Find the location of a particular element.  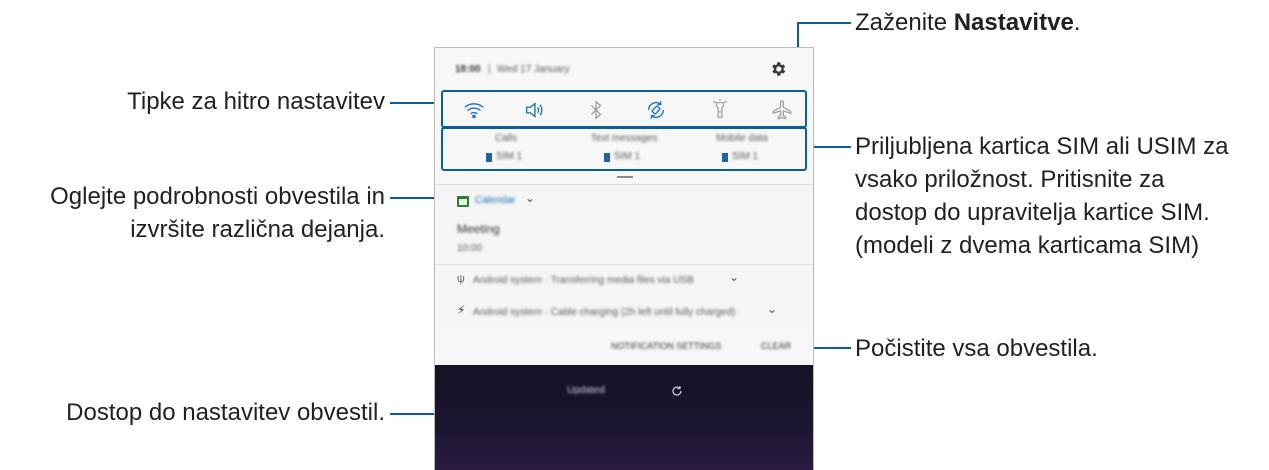

sim-column-title: Calls is located at coordinates (506, 138).